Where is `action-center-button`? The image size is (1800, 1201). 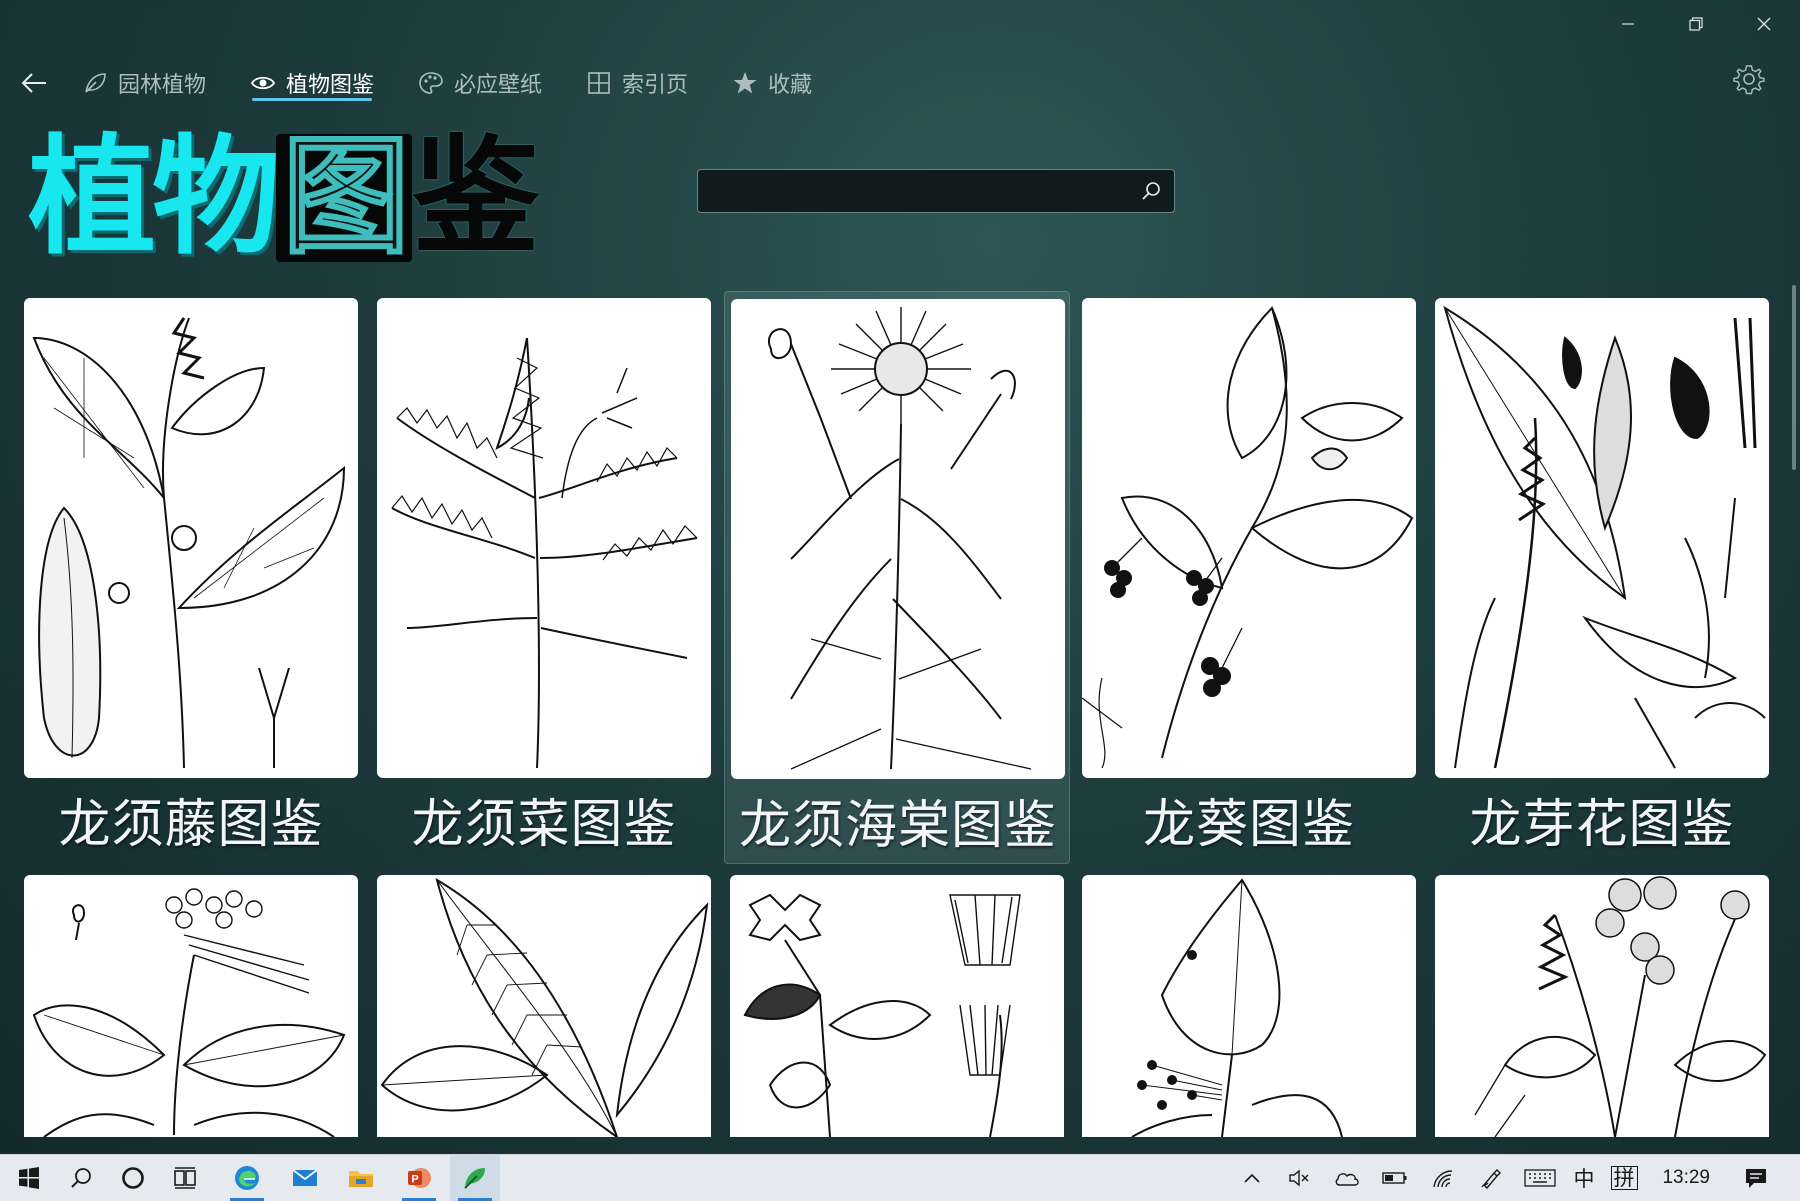
action-center-button is located at coordinates (1756, 1178).